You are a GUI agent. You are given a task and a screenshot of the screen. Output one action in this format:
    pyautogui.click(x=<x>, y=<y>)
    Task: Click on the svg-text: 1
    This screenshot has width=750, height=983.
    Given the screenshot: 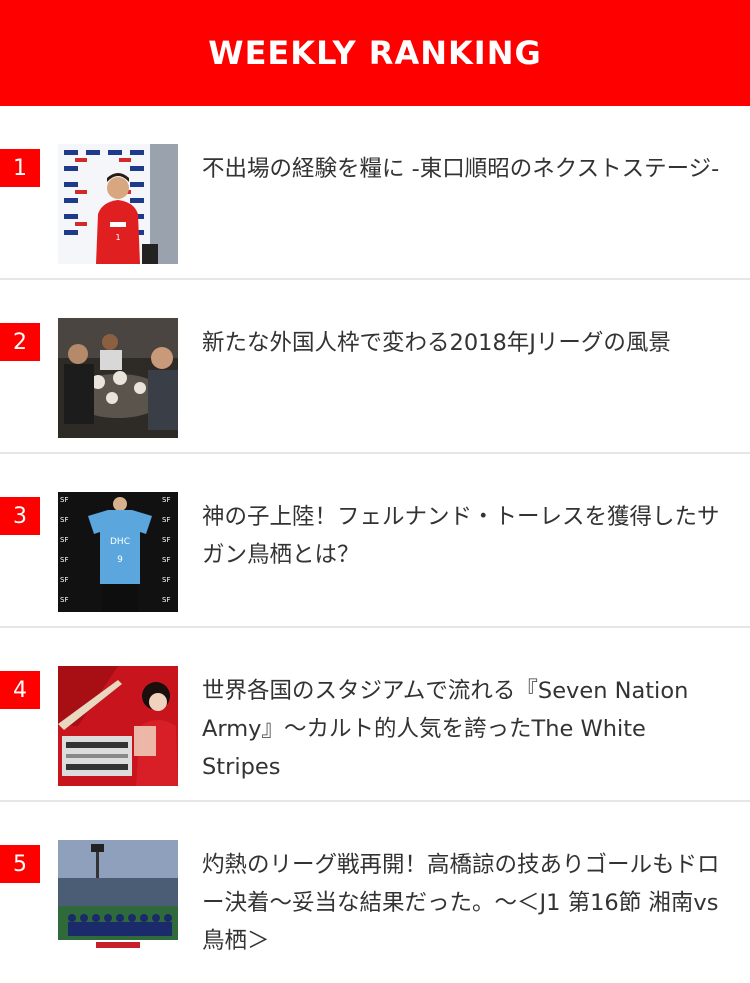 What is the action you would take?
    pyautogui.click(x=117, y=237)
    